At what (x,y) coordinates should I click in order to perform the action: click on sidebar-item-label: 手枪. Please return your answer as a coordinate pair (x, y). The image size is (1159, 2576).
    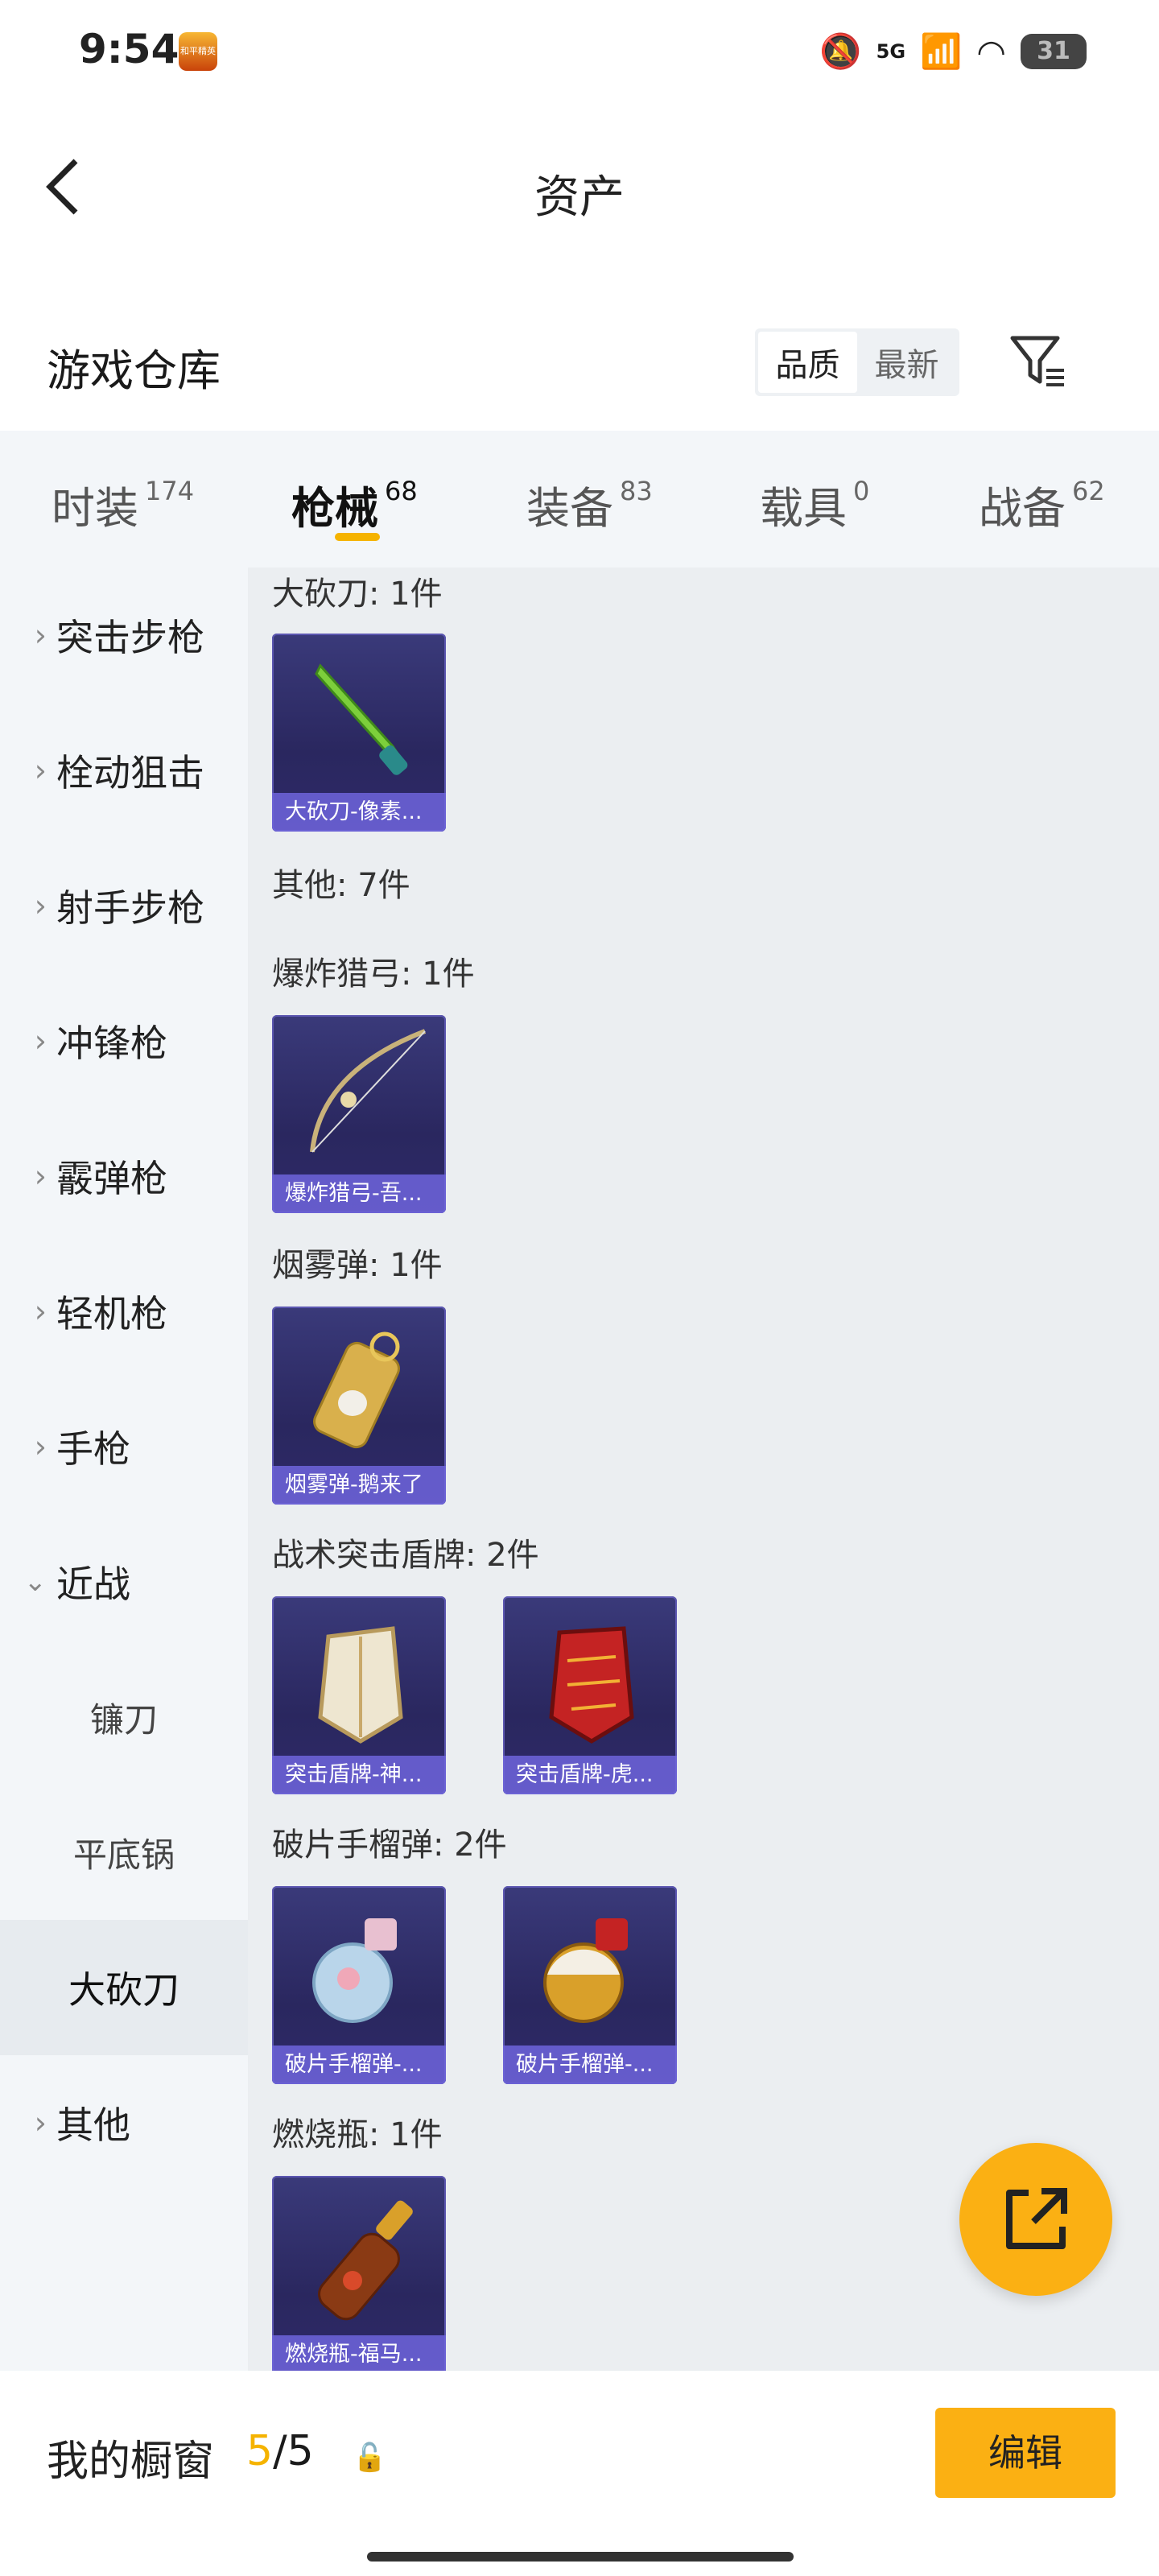
    Looking at the image, I should click on (93, 1449).